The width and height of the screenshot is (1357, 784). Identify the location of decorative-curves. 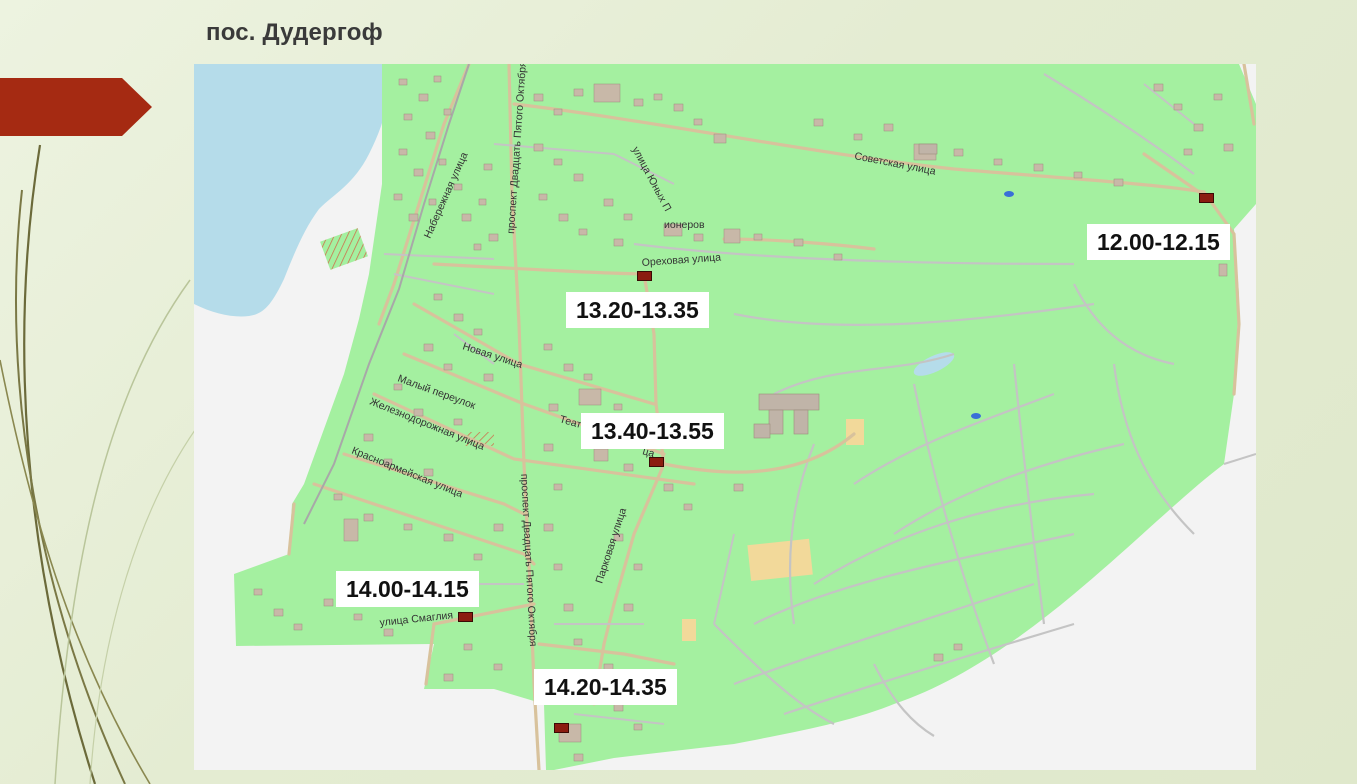
(98, 464).